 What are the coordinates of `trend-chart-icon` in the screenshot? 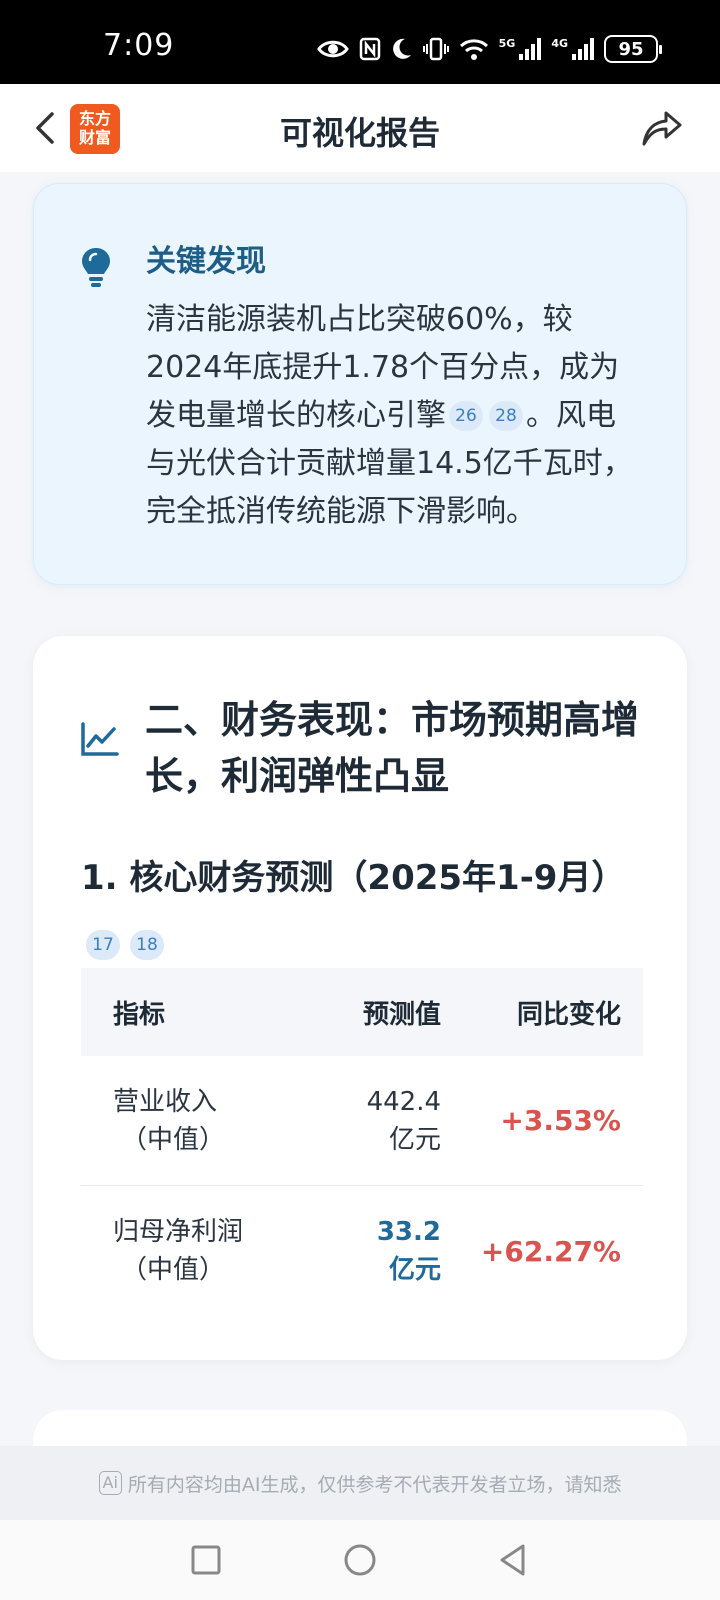 It's located at (100, 739).